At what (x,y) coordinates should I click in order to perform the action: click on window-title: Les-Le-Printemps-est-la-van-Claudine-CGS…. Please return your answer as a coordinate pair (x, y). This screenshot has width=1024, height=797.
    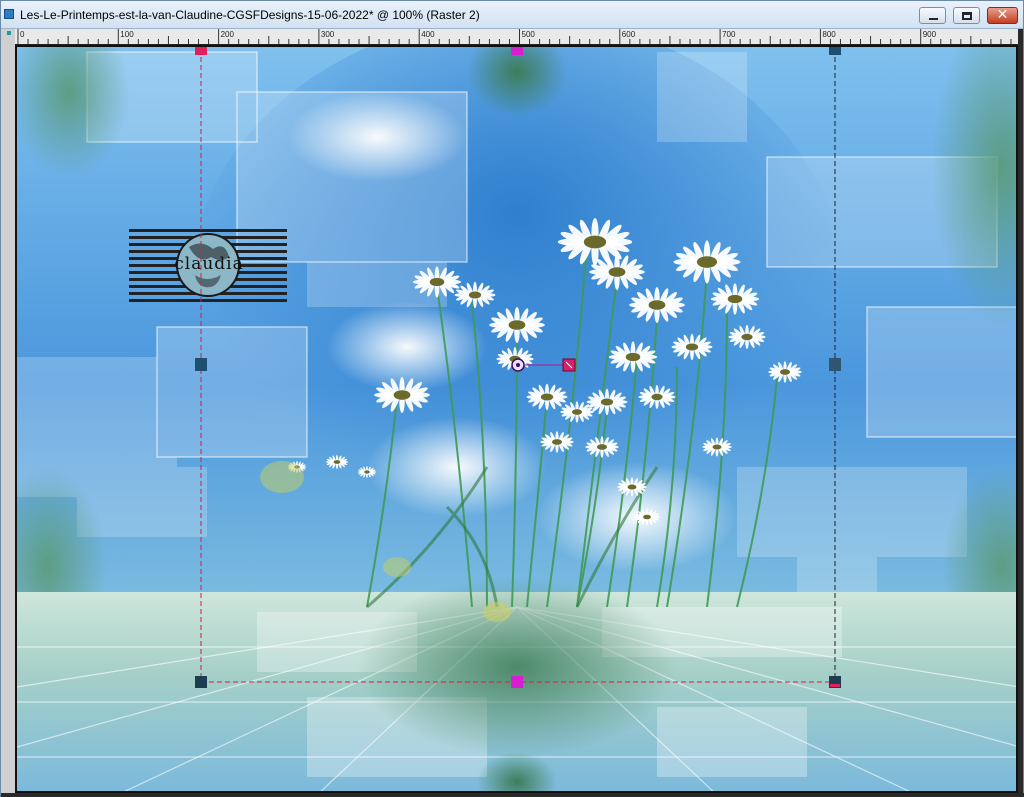
    Looking at the image, I should click on (250, 15).